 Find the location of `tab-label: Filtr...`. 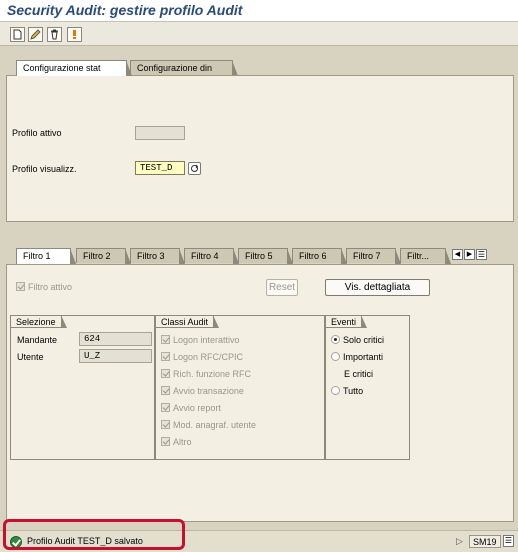

tab-label: Filtr... is located at coordinates (418, 256).